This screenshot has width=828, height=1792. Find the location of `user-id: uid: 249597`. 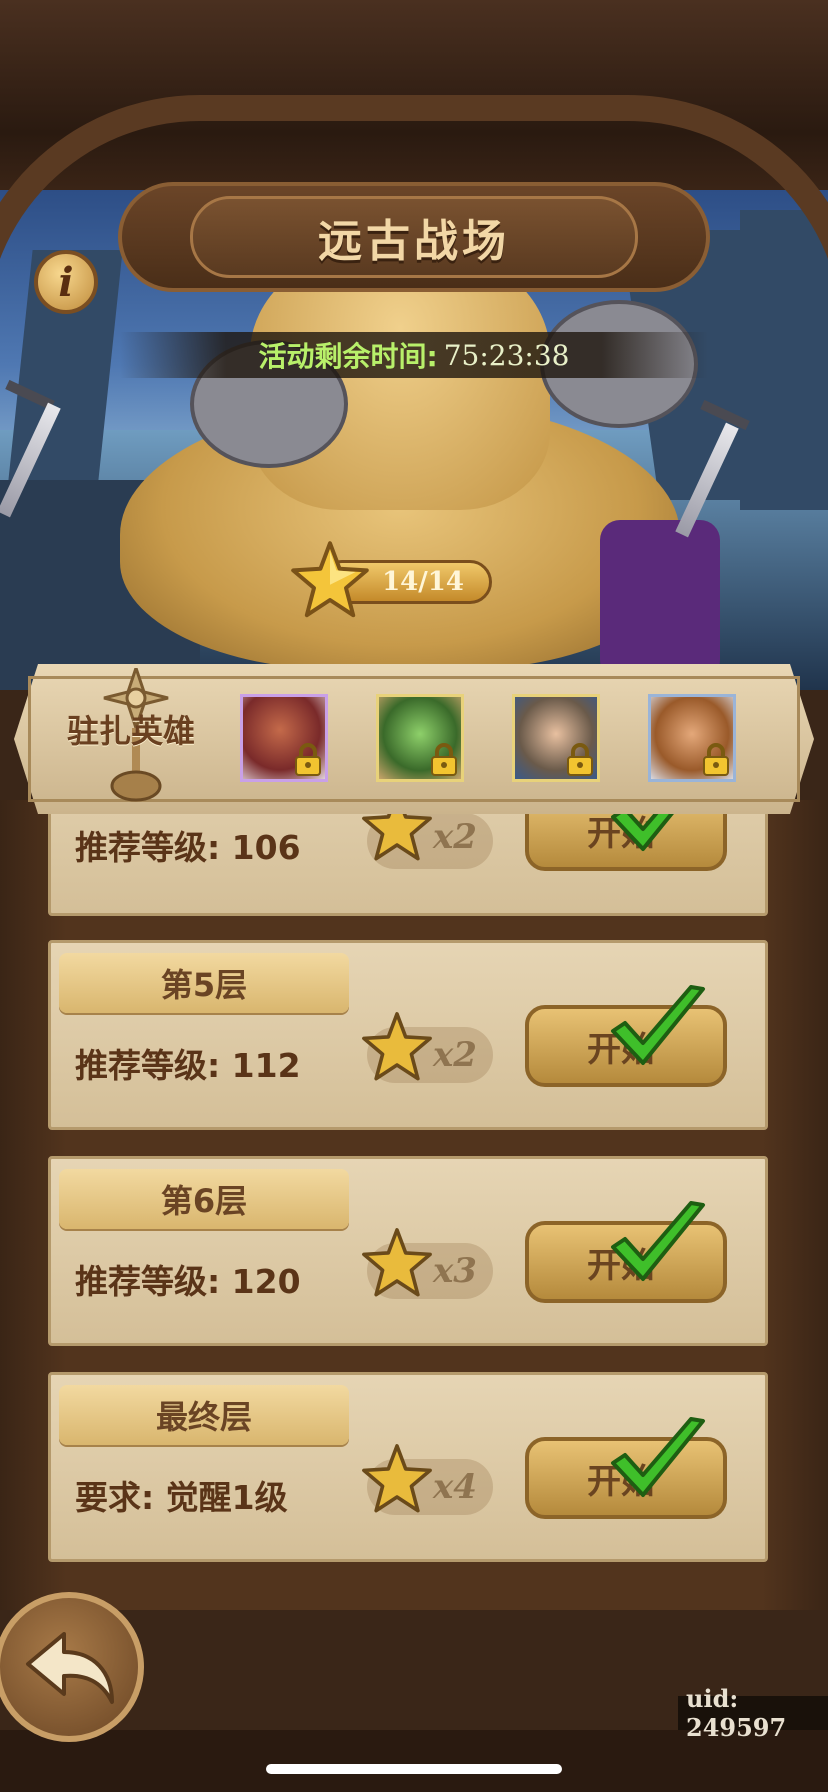

user-id: uid: 249597 is located at coordinates (753, 1713).